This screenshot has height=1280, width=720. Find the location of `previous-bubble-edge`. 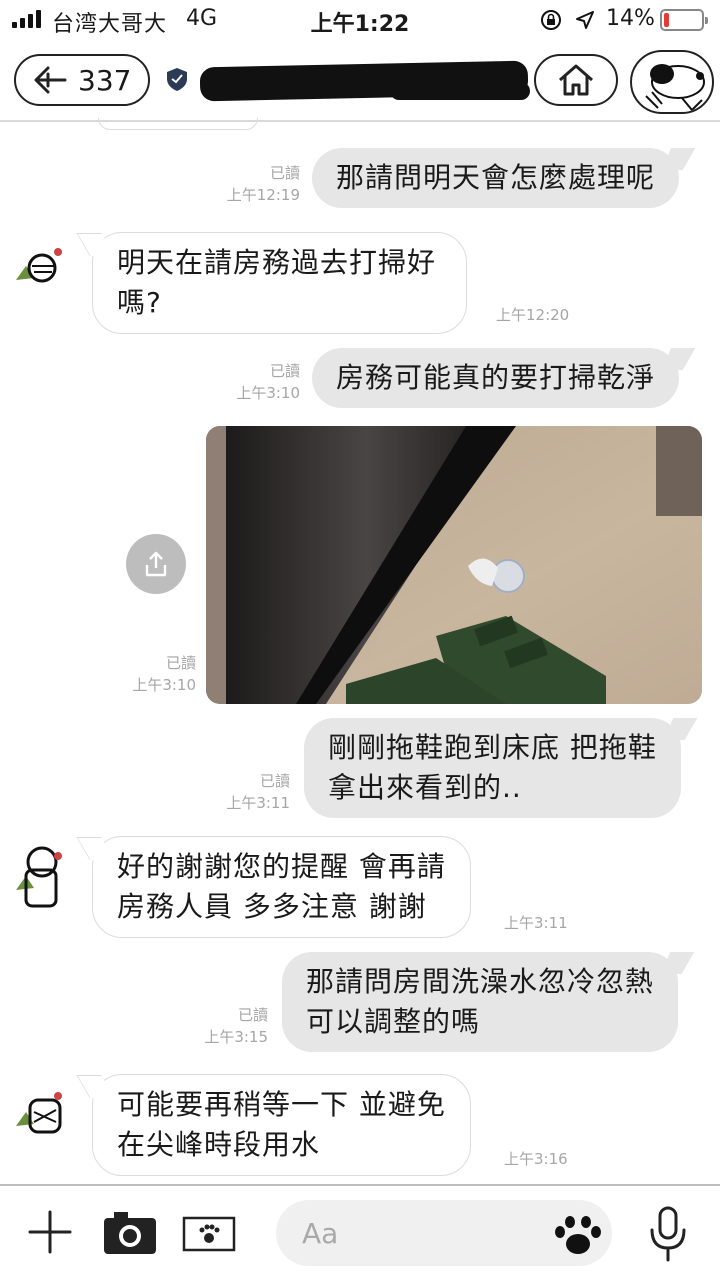

previous-bubble-edge is located at coordinates (178, 124).